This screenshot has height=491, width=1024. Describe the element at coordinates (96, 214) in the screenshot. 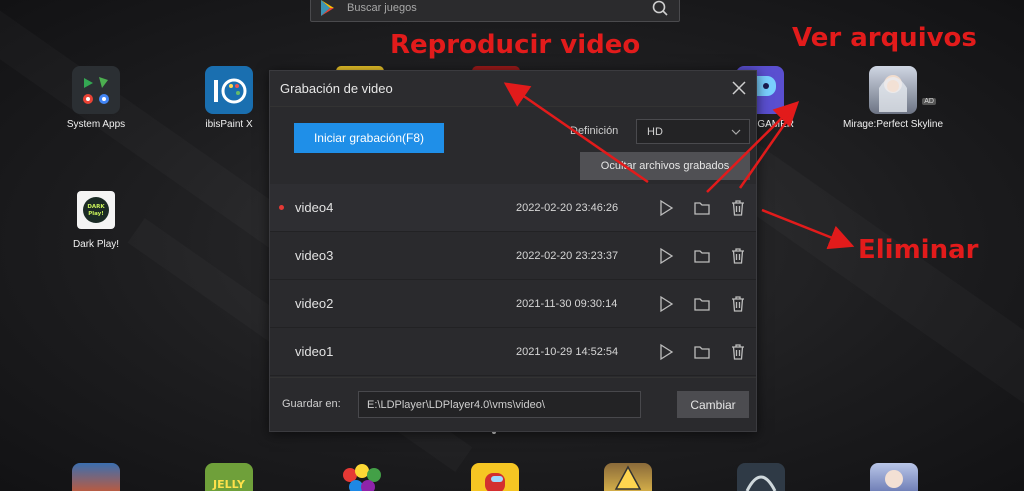

I see `svg-text: Play!` at that location.